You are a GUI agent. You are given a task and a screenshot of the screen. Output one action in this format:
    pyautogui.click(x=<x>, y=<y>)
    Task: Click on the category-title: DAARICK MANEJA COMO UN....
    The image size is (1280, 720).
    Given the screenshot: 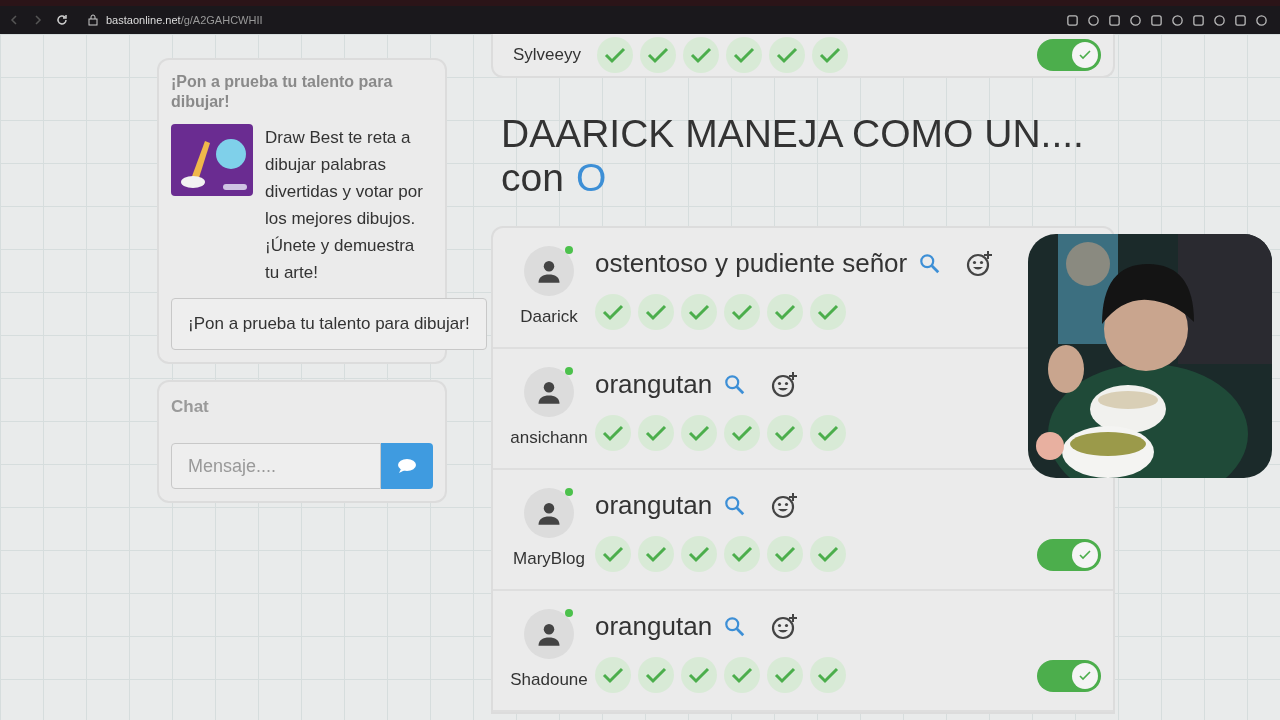 What is the action you would take?
    pyautogui.click(x=793, y=134)
    